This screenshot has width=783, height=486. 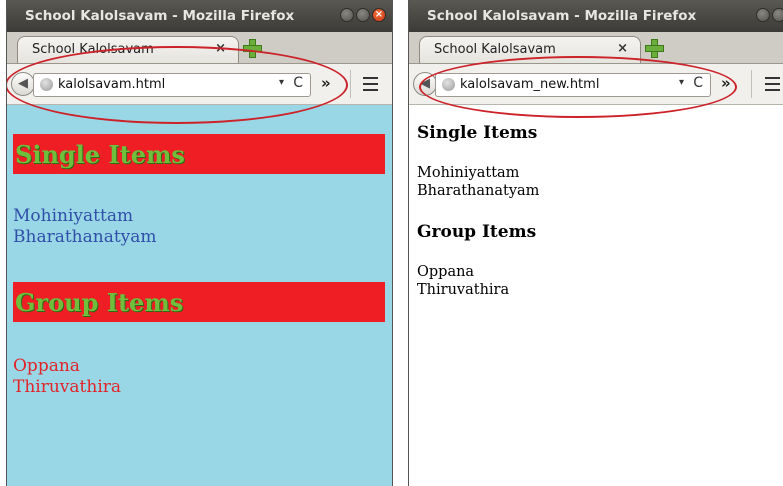 I want to click on url-text: kalolsavam.html, so click(x=112, y=84).